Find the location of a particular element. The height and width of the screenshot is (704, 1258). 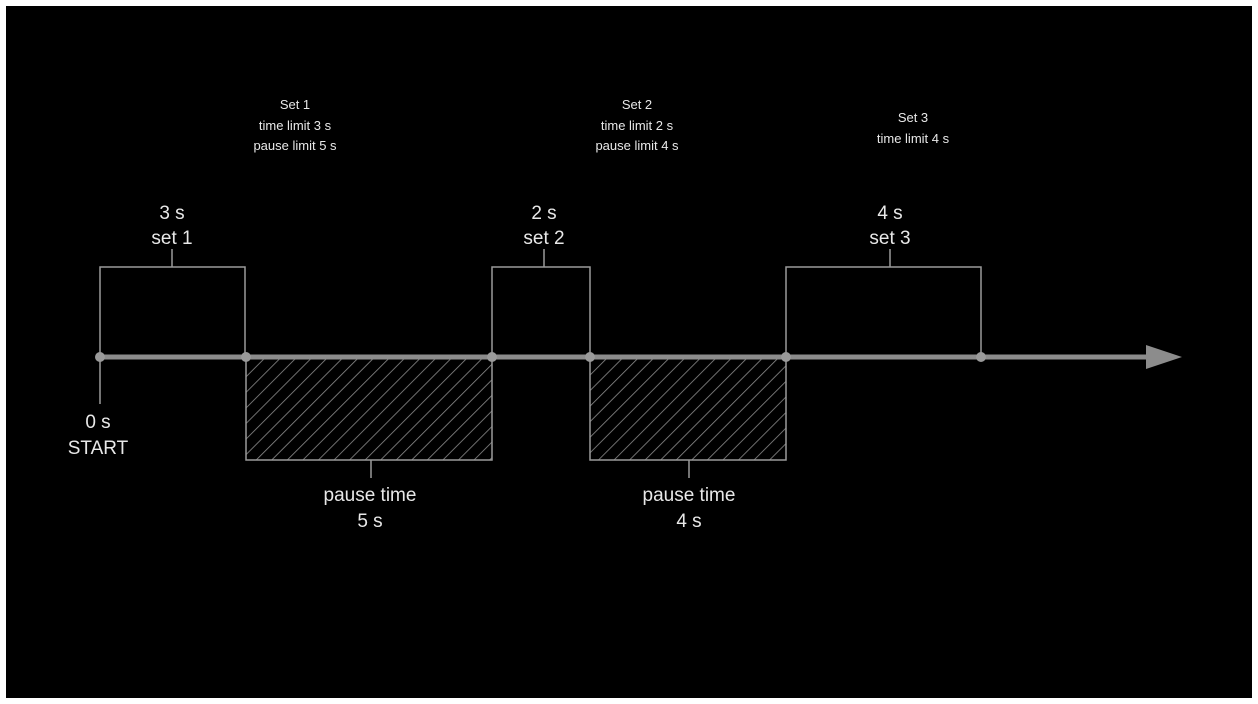

pause-1-box is located at coordinates (369, 417).